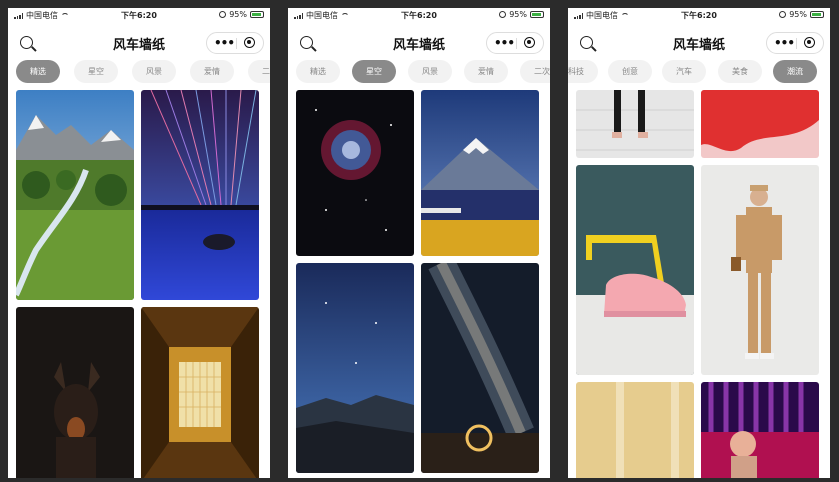 This screenshot has width=839, height=482. I want to click on stairs-legs-image, so click(635, 124).